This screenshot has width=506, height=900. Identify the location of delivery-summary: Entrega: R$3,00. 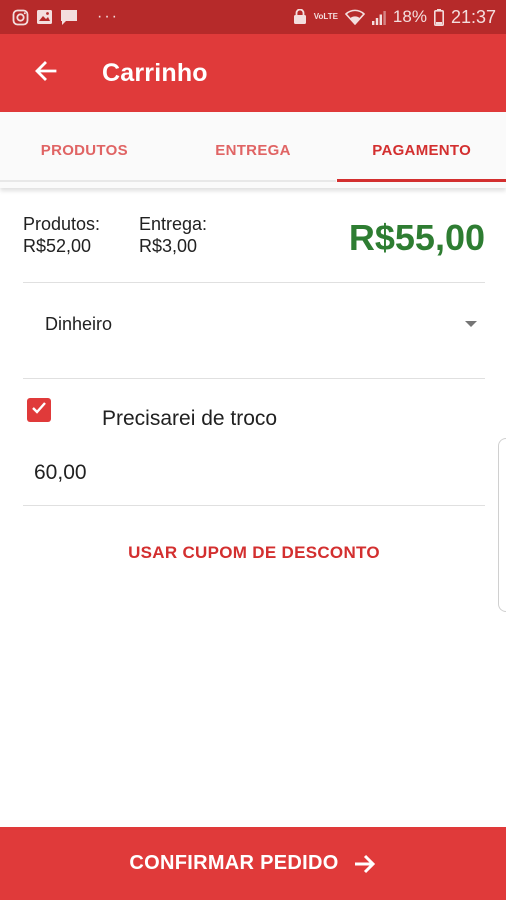
(173, 235).